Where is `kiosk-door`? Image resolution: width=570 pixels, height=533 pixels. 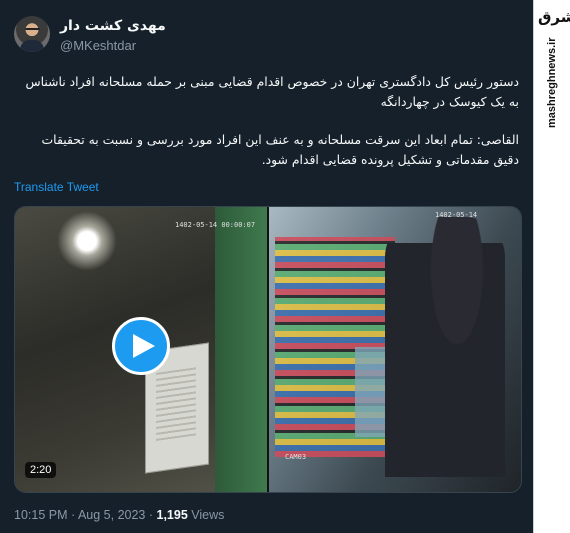 kiosk-door is located at coordinates (241, 349).